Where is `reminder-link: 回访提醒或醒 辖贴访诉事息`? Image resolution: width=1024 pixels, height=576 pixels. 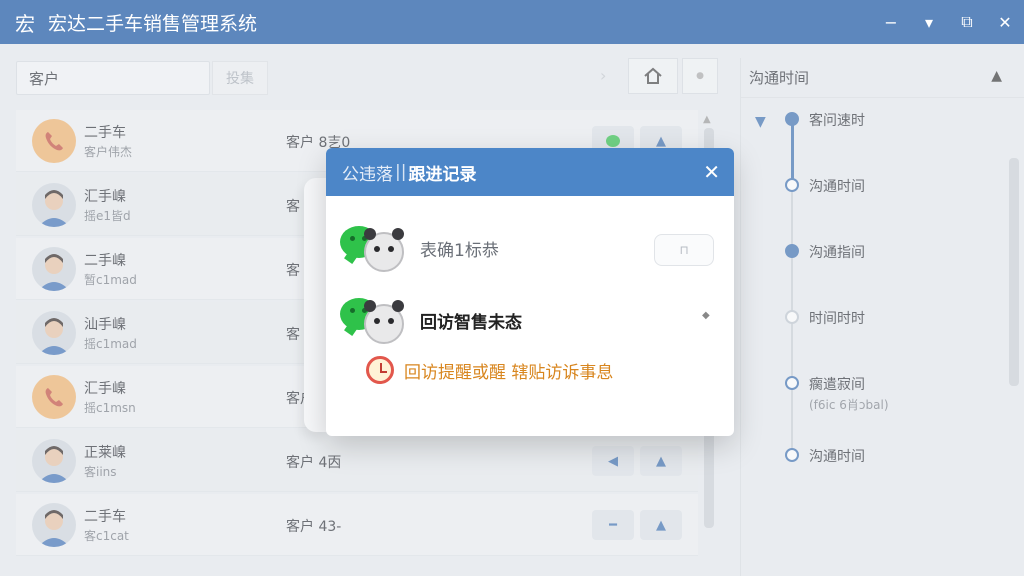
reminder-link: 回访提醒或醒 辖贴访诉事息 is located at coordinates (489, 370).